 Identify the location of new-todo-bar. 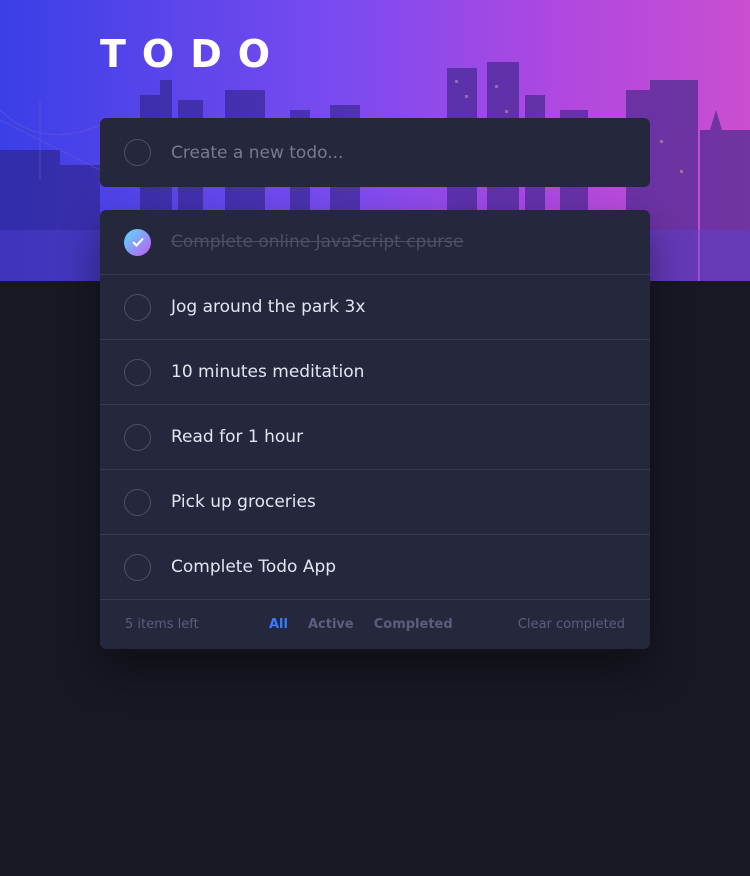
(375, 152).